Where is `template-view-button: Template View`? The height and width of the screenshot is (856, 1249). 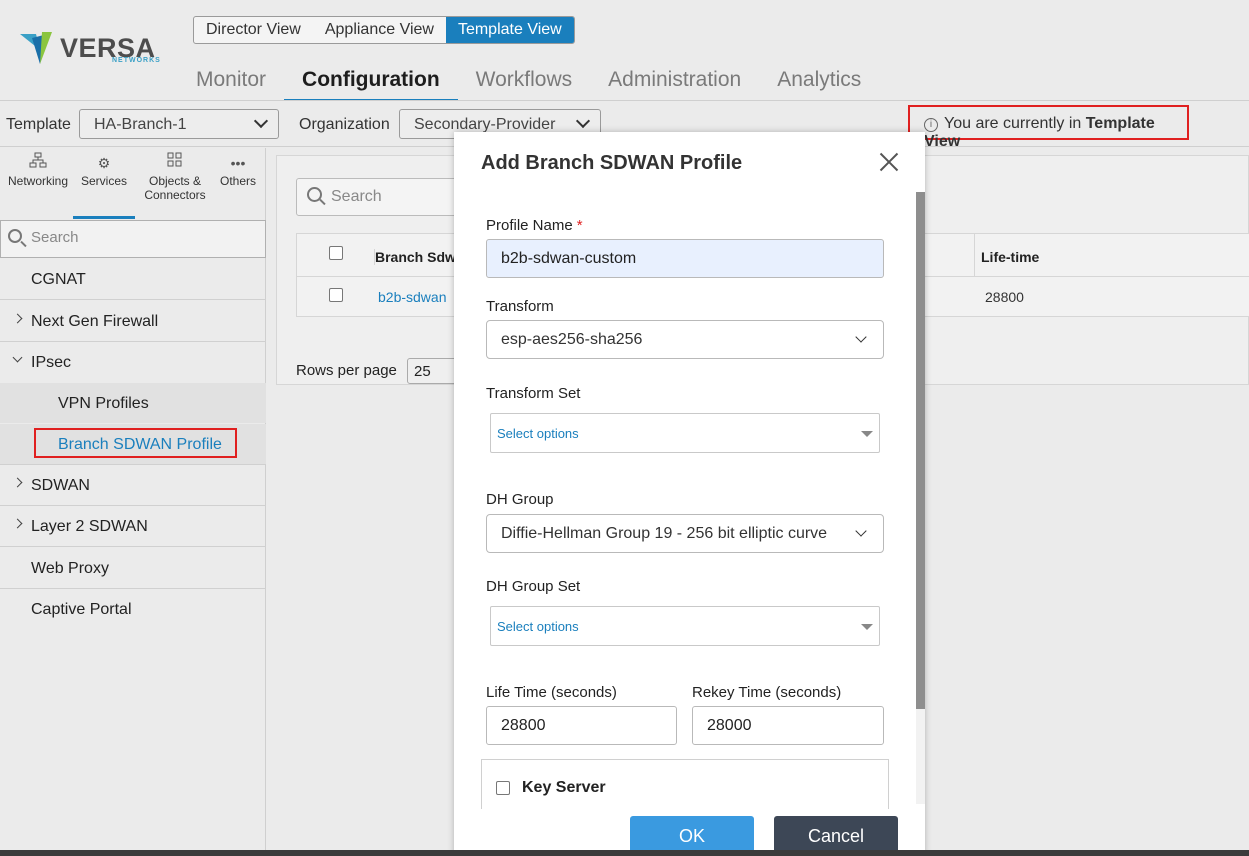
template-view-button: Template View is located at coordinates (509, 30).